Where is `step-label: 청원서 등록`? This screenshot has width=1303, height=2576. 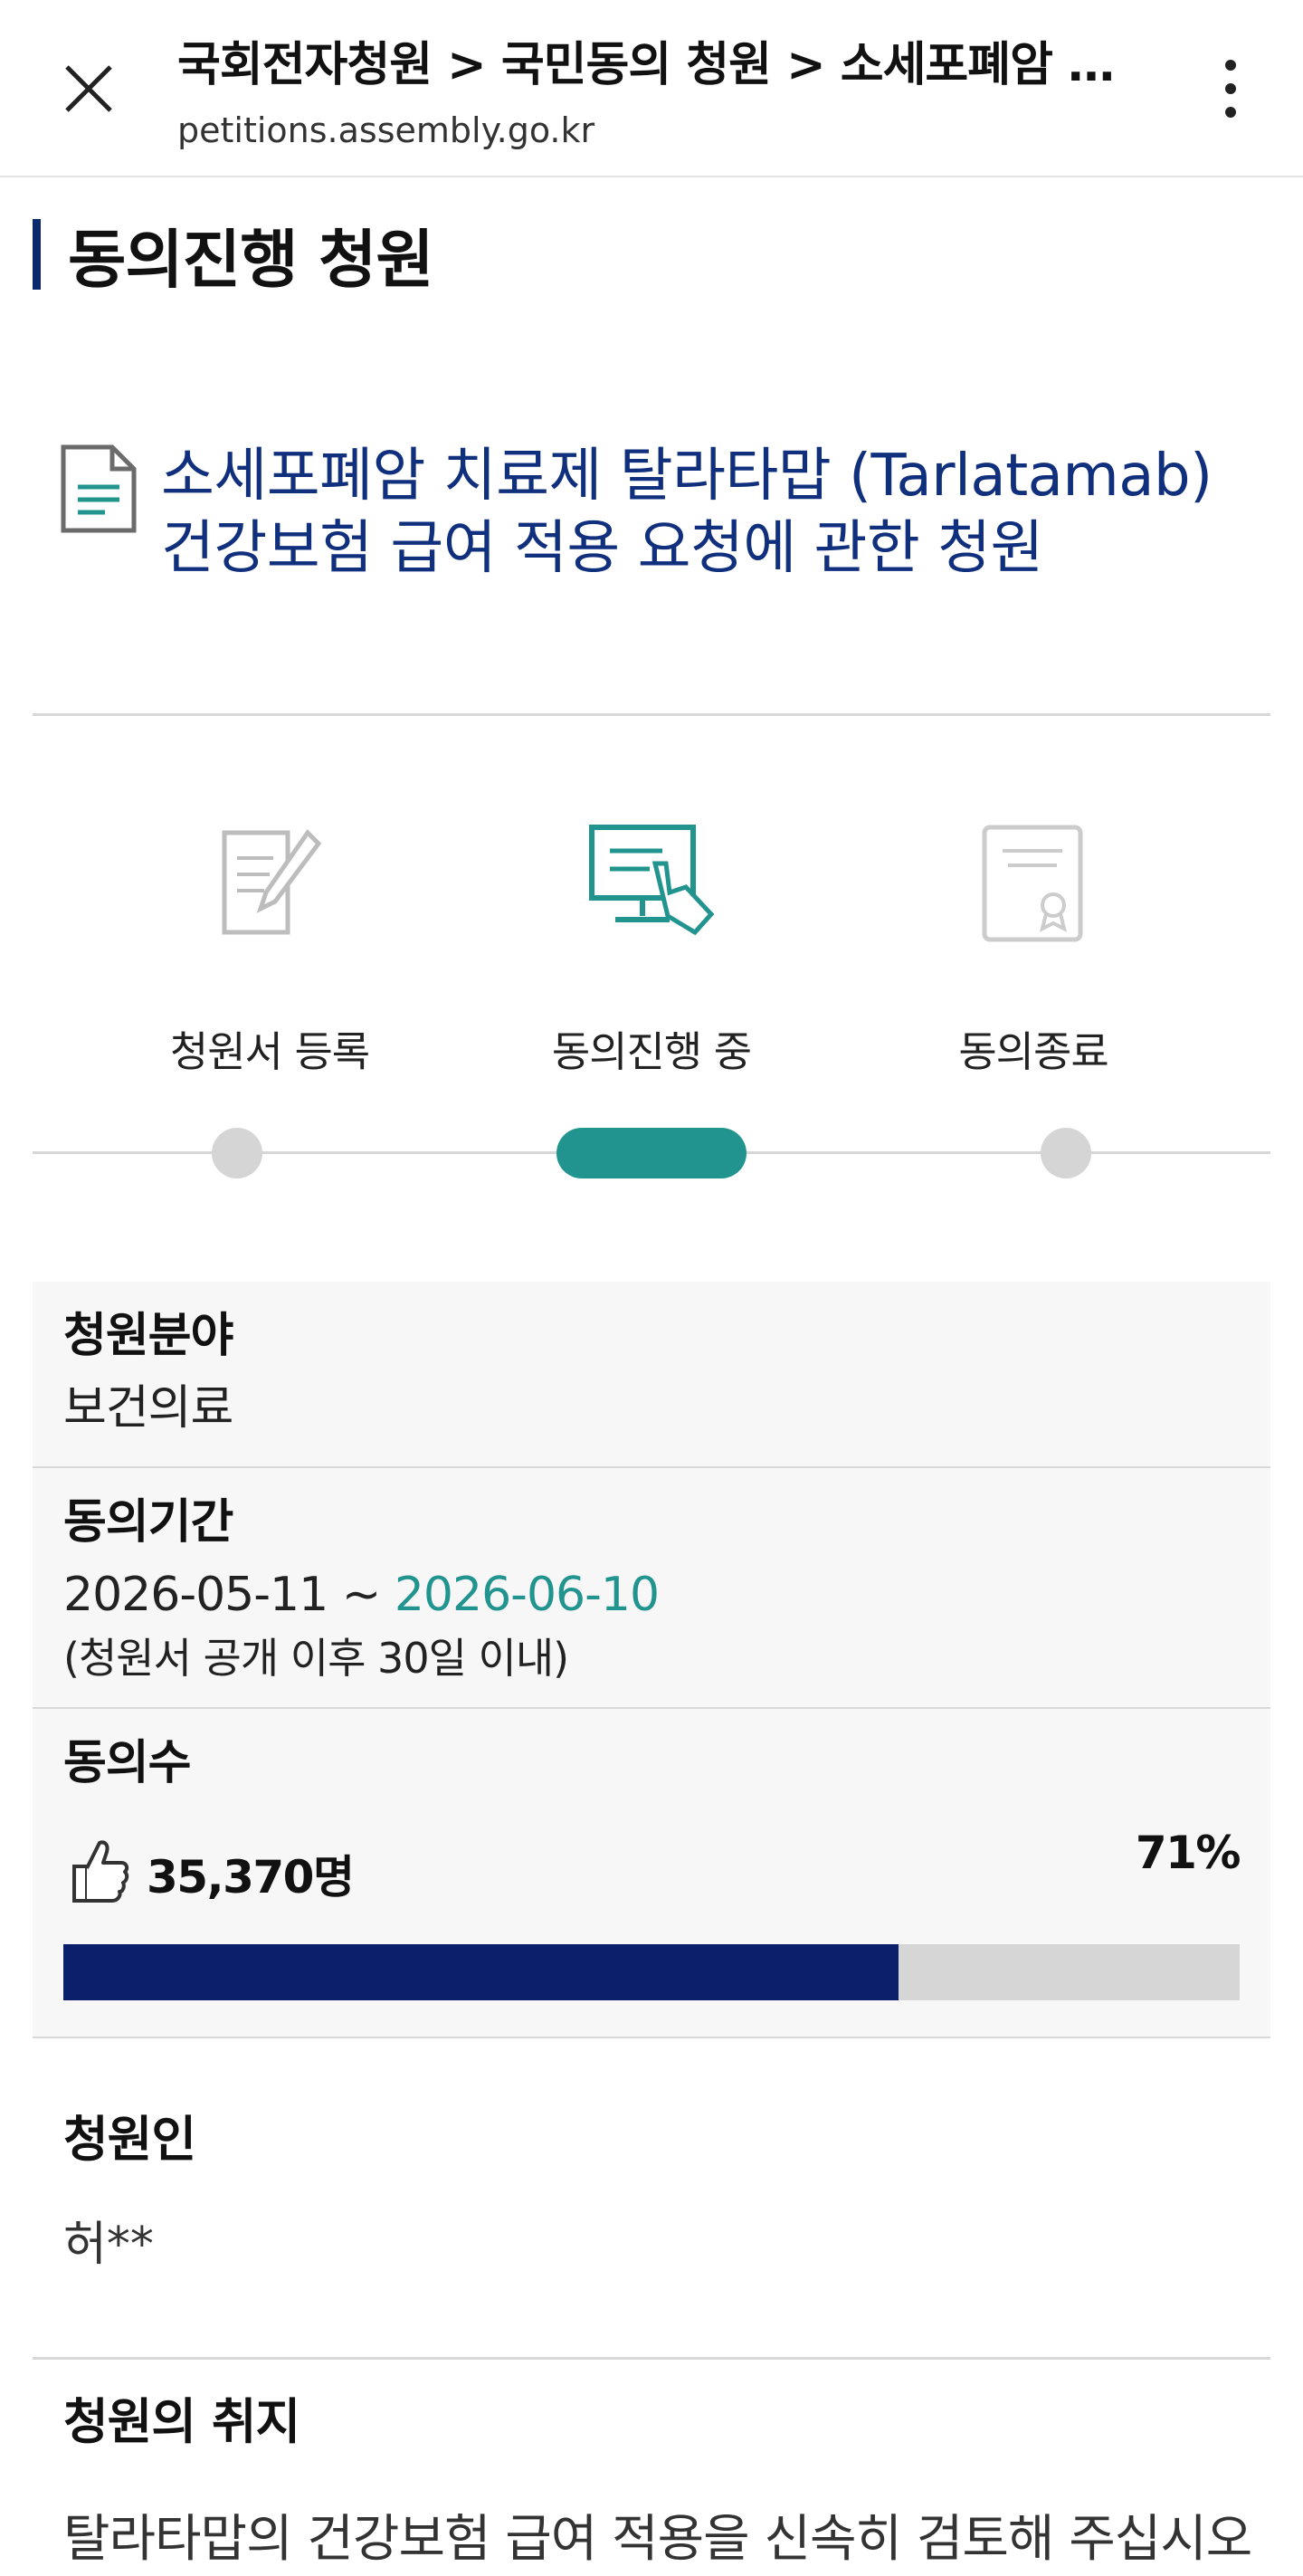 step-label: 청원서 등록 is located at coordinates (269, 1052).